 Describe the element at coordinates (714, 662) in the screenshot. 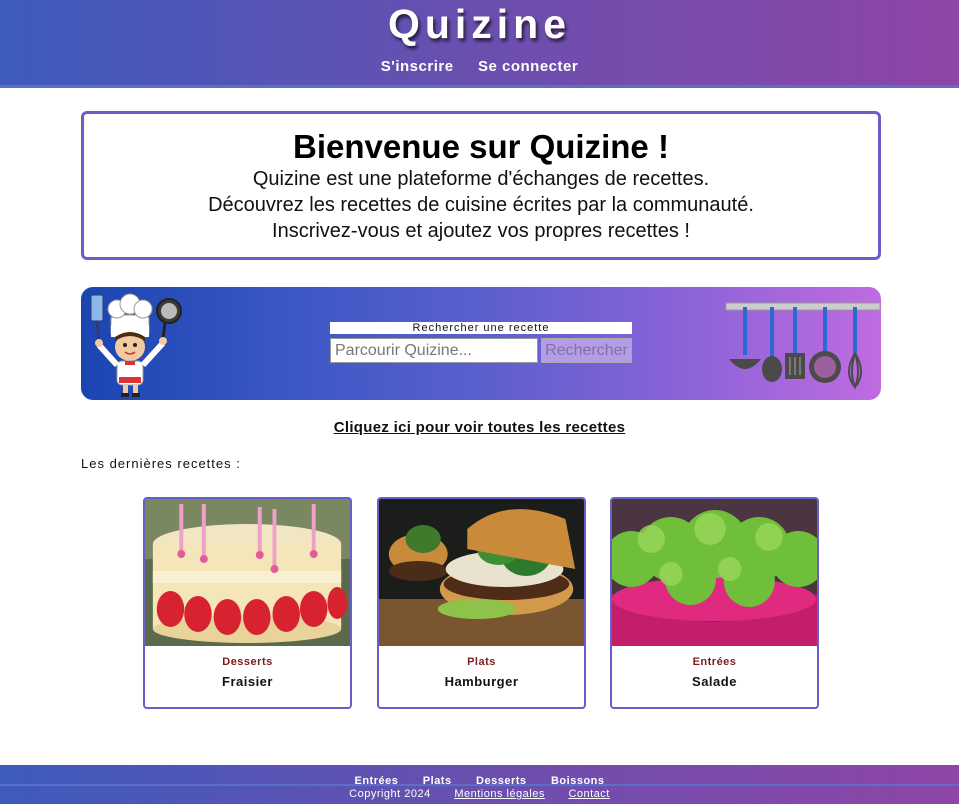

I see `recipe-category: Entrées` at that location.